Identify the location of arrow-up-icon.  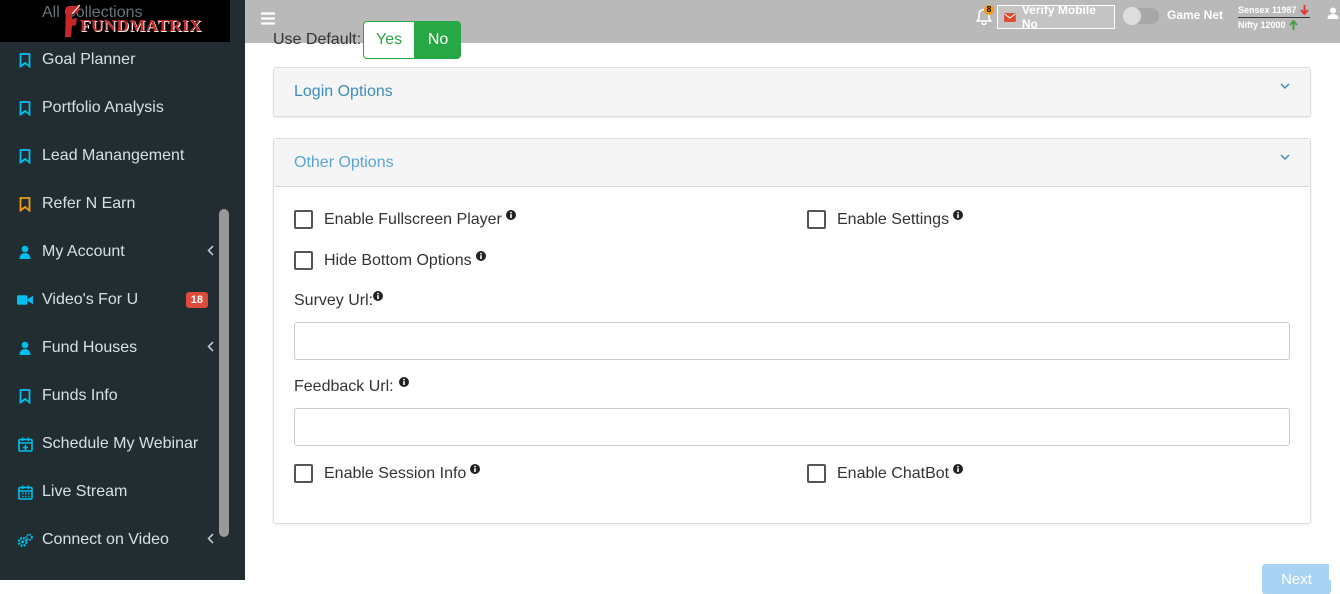
(1293, 25).